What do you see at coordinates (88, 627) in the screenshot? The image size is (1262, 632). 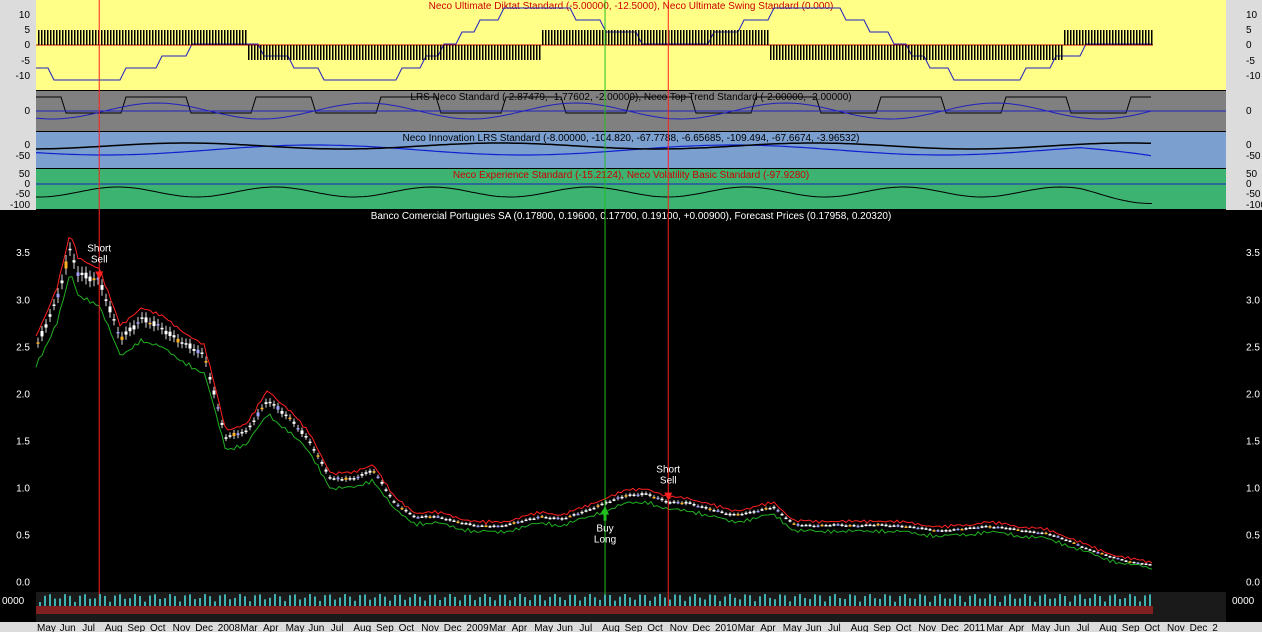 I see `time-axis-label: Jul` at bounding box center [88, 627].